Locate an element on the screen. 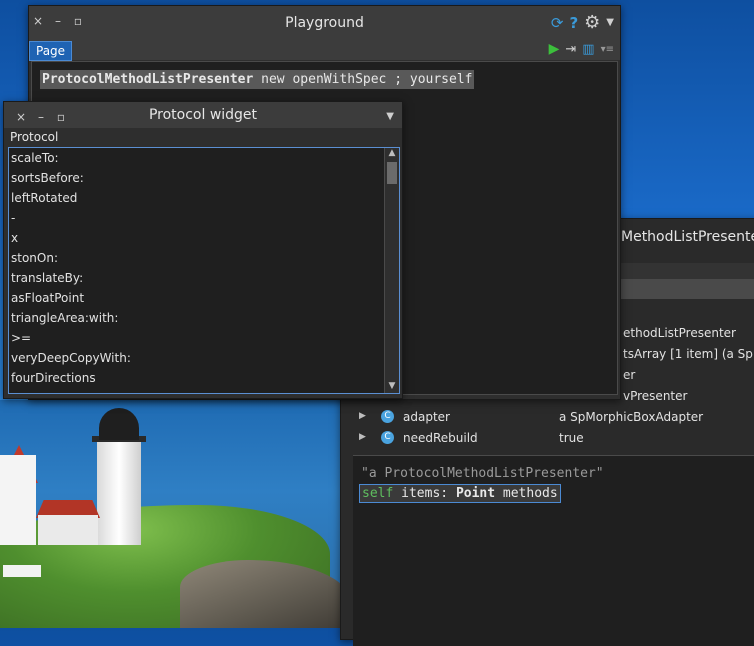  list-item: triangleArea:with: is located at coordinates (204, 318).